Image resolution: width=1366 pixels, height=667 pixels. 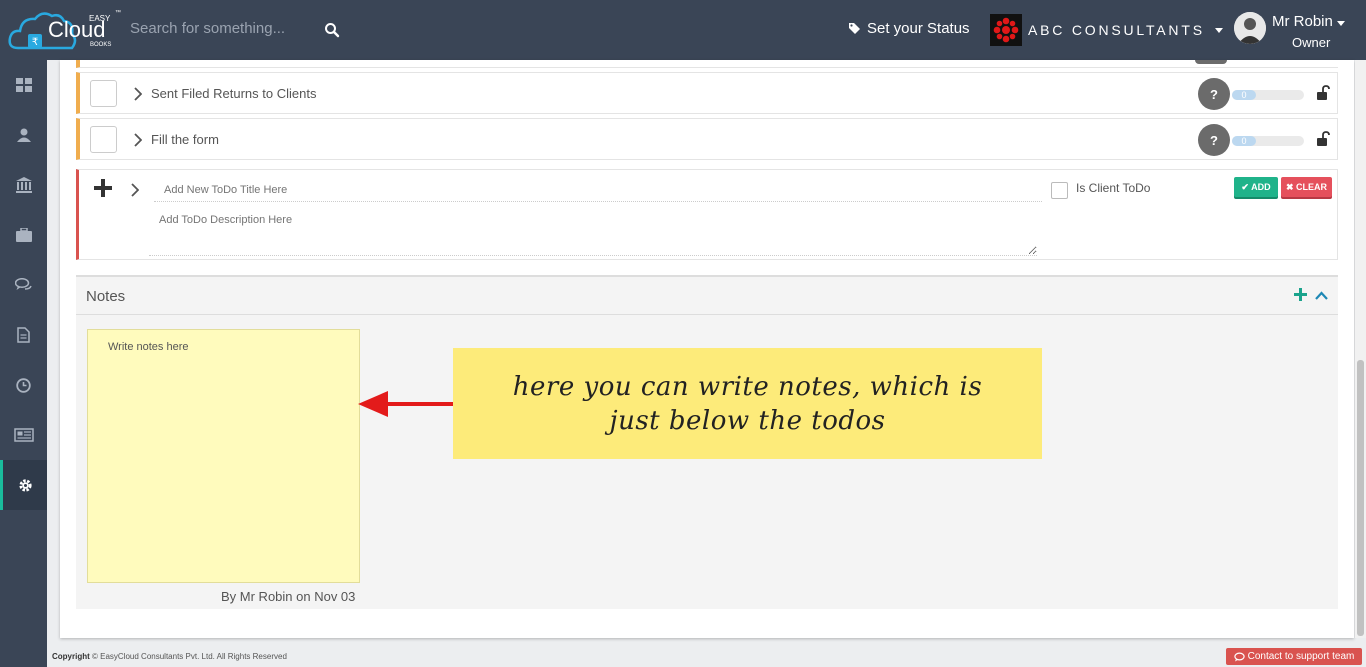 I want to click on user-icon, so click(x=23, y=135).